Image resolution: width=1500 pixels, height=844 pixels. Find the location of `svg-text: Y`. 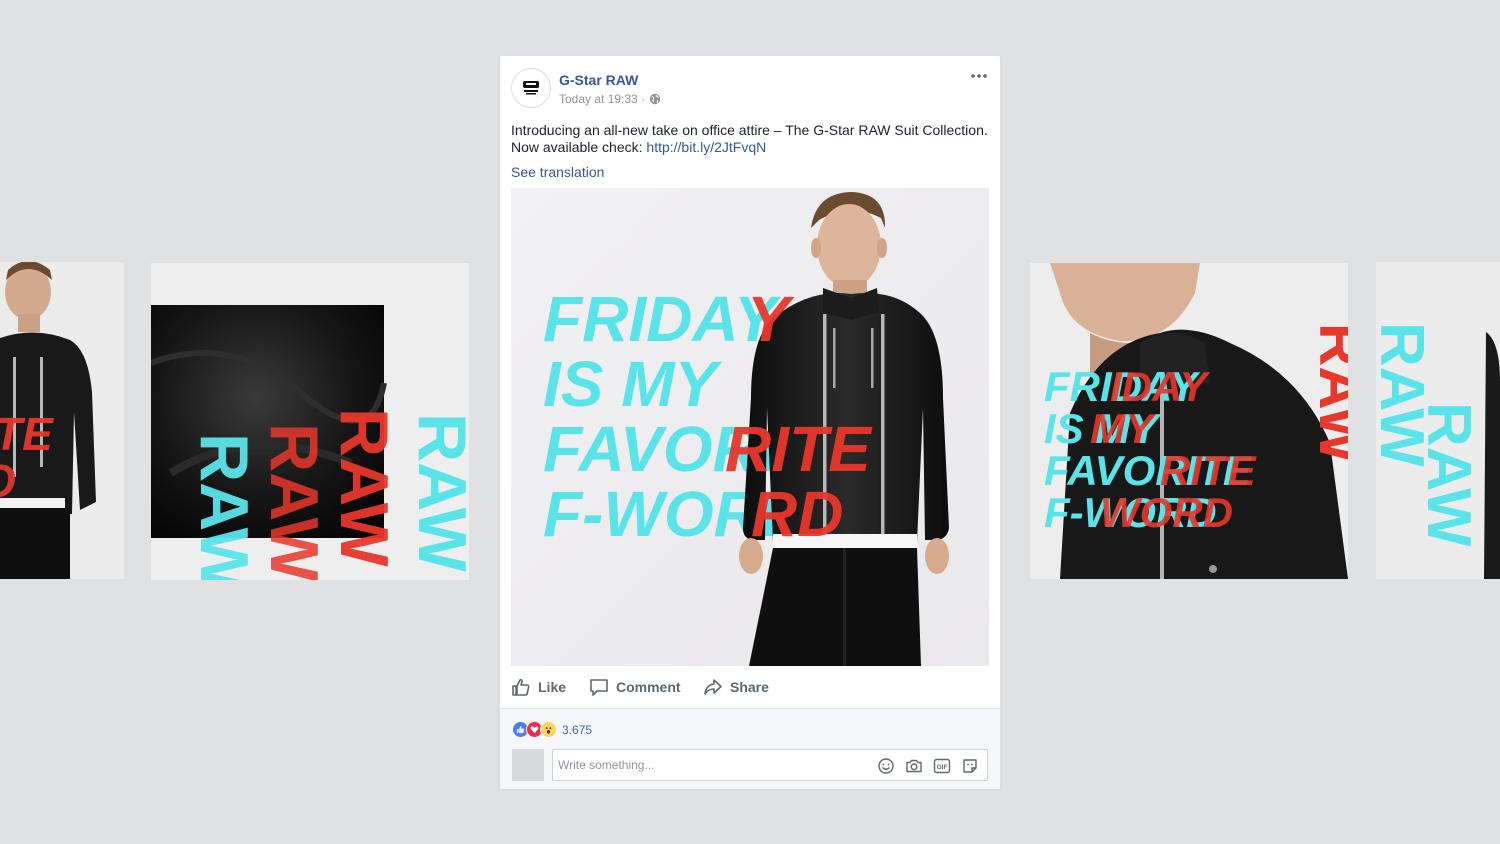

svg-text: Y is located at coordinates (771, 319).